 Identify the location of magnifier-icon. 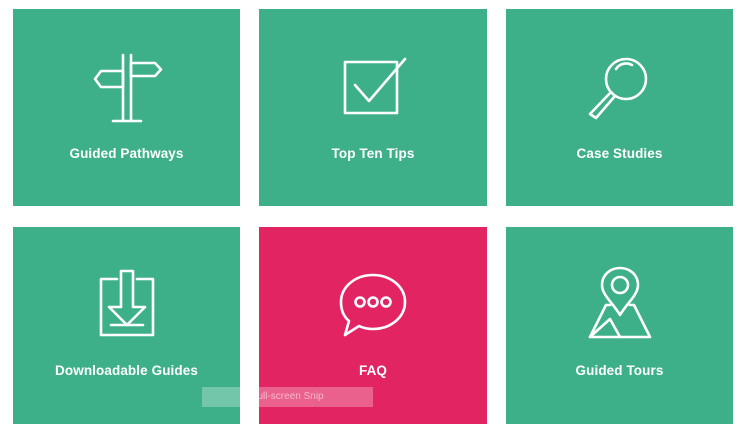
(617, 88).